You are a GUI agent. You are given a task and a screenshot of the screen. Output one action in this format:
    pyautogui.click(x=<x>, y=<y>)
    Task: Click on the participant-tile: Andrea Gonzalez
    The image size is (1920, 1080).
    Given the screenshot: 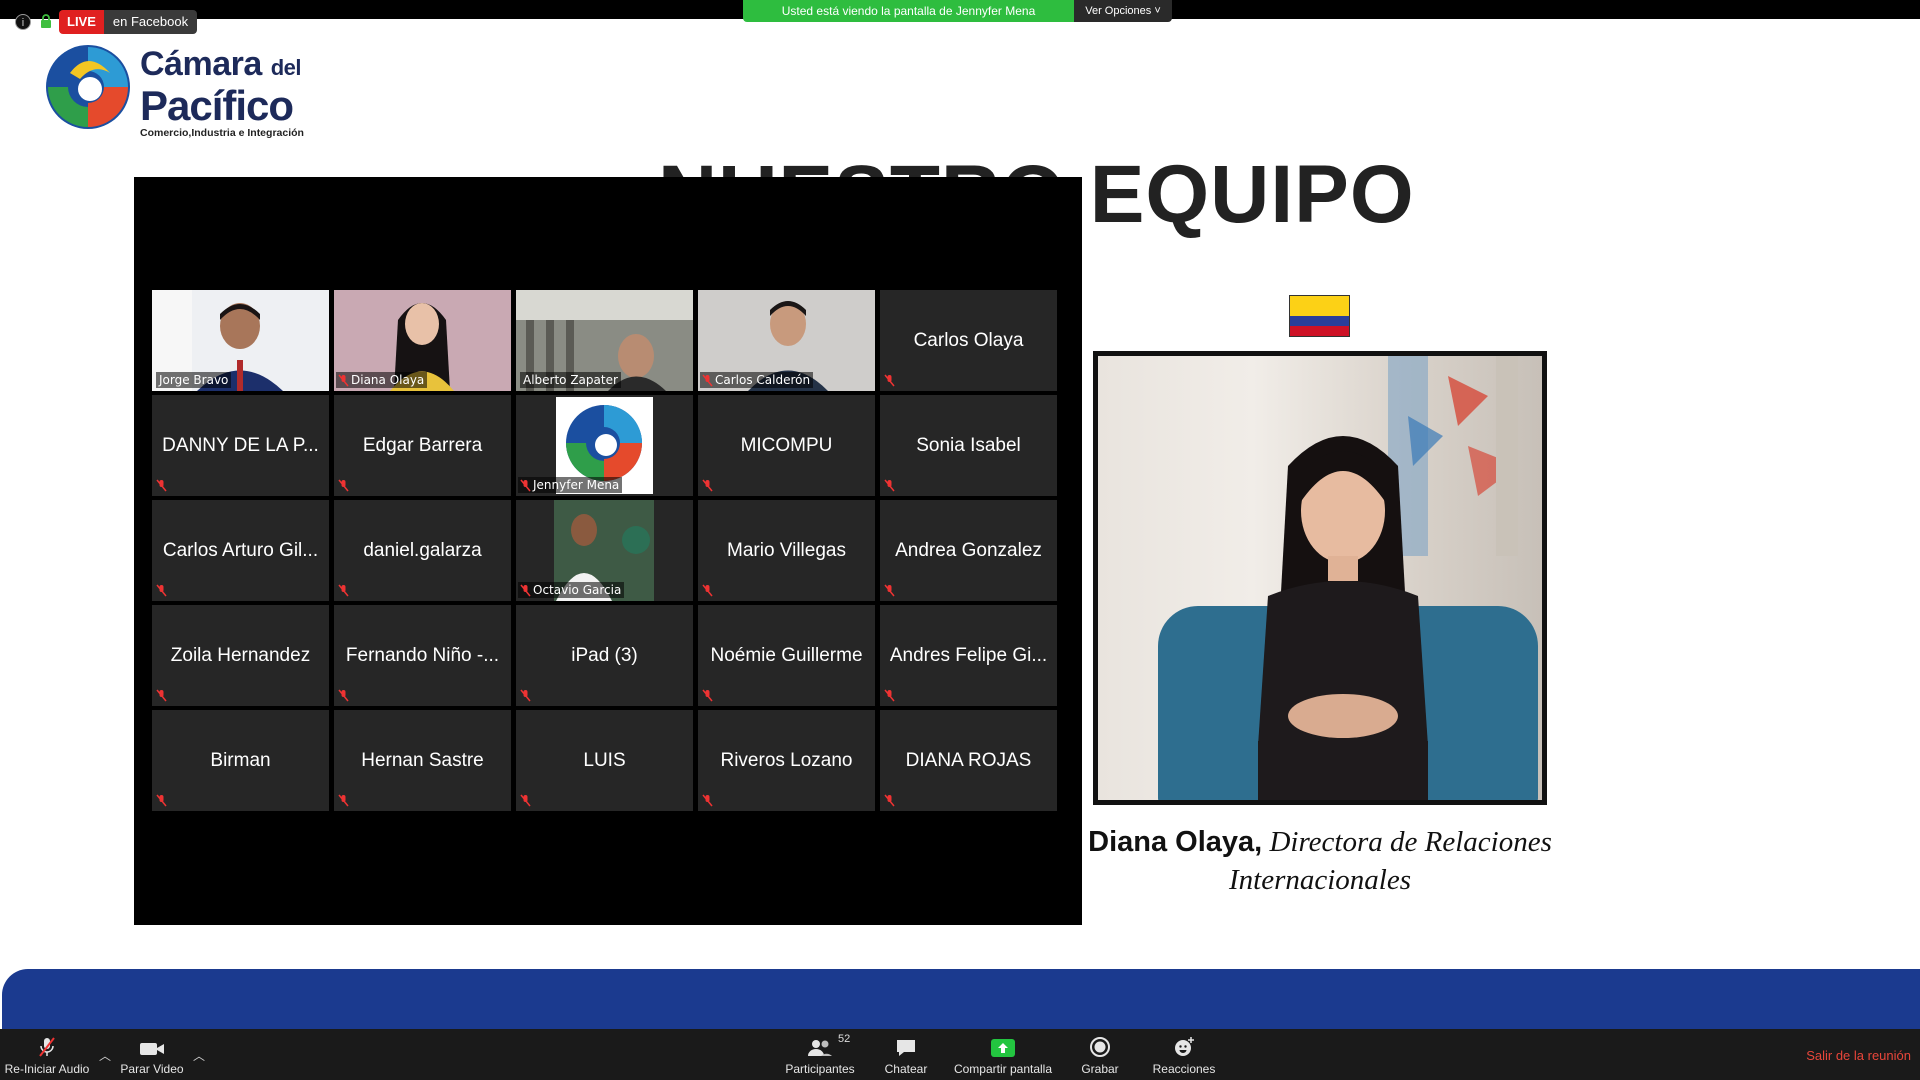 What is the action you would take?
    pyautogui.click(x=968, y=550)
    